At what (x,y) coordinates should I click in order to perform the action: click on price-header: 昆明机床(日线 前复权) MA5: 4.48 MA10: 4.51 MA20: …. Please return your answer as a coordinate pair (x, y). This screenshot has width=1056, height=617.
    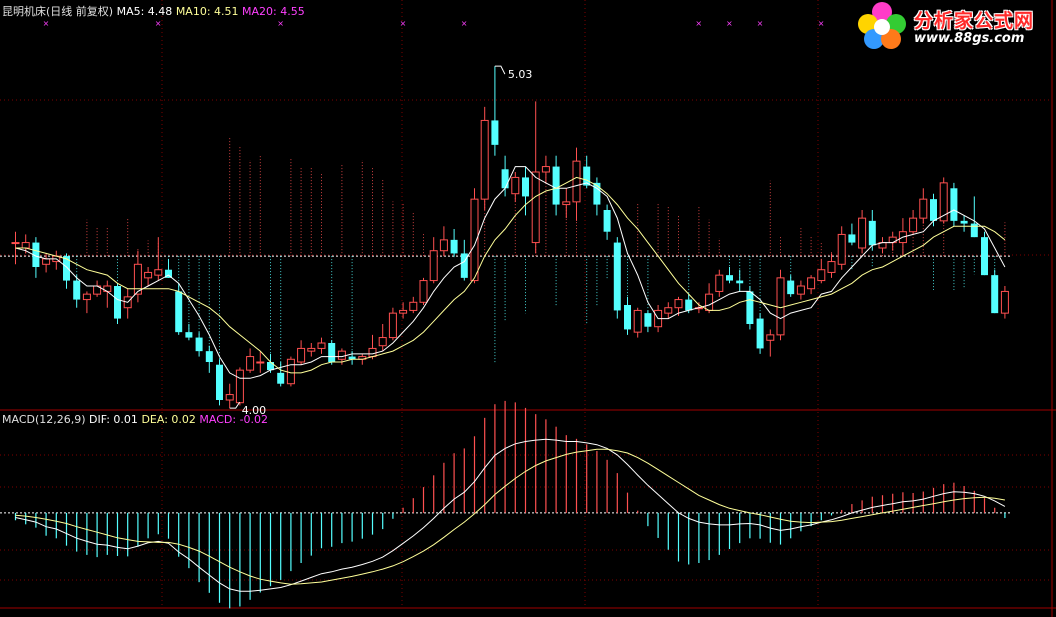
    Looking at the image, I should click on (153, 11).